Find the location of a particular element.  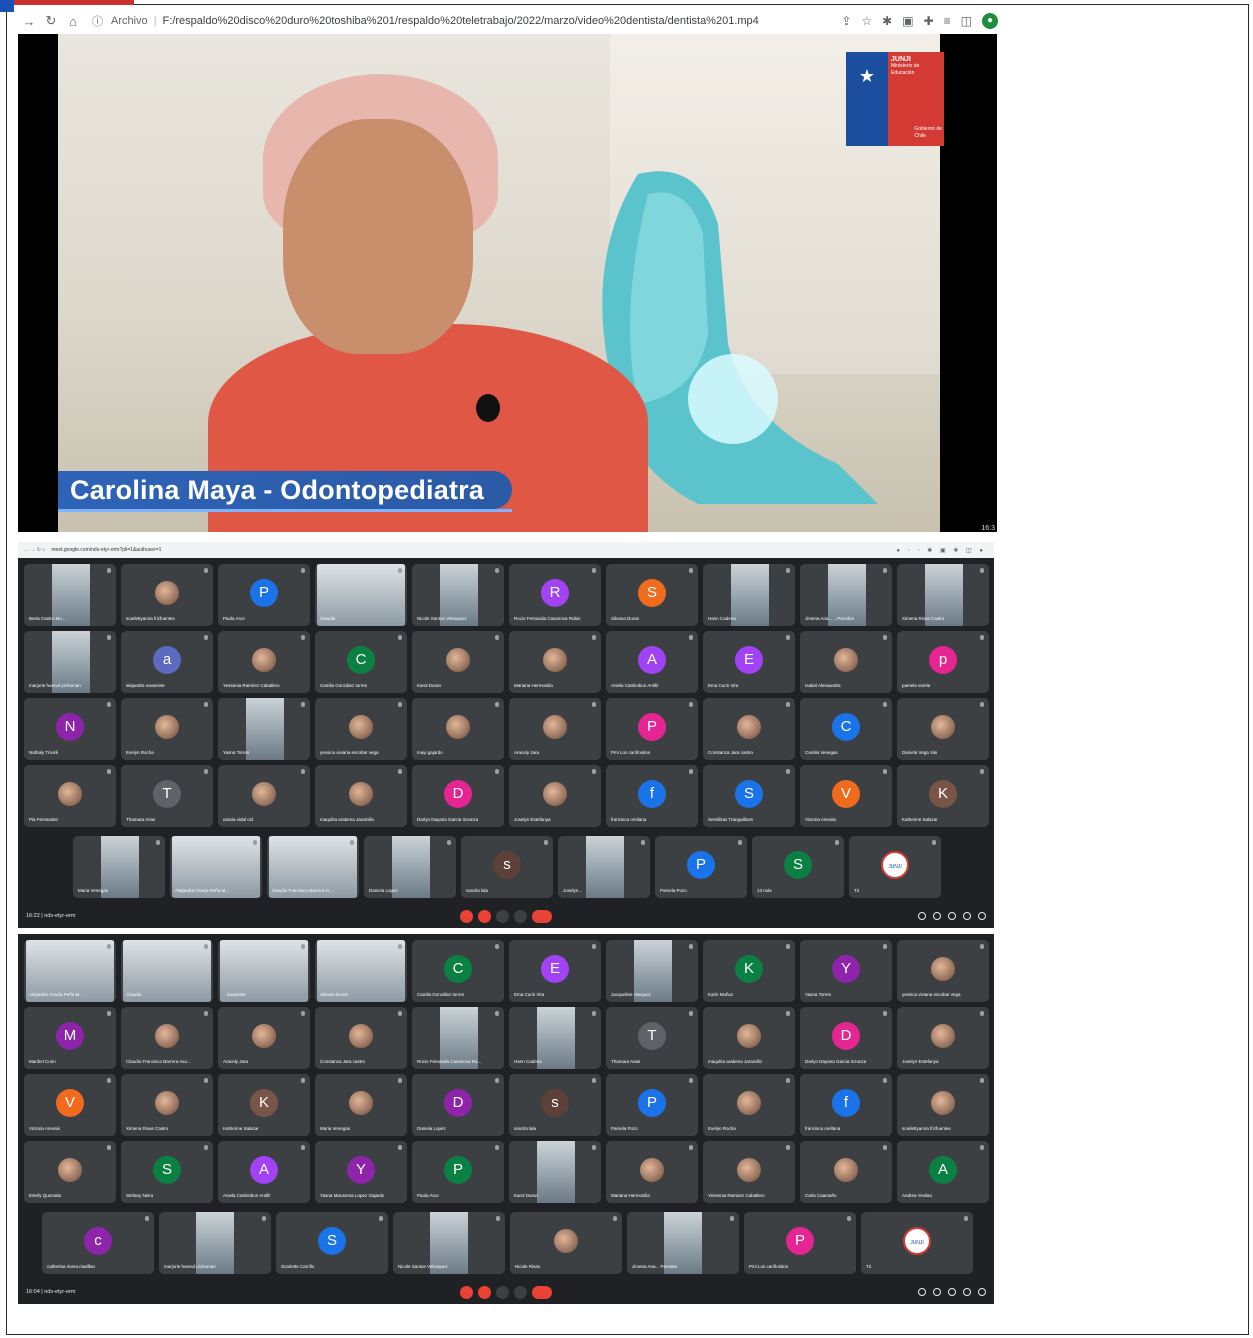

participant-tile: Ximena Rivas Castro is located at coordinates (943, 595).